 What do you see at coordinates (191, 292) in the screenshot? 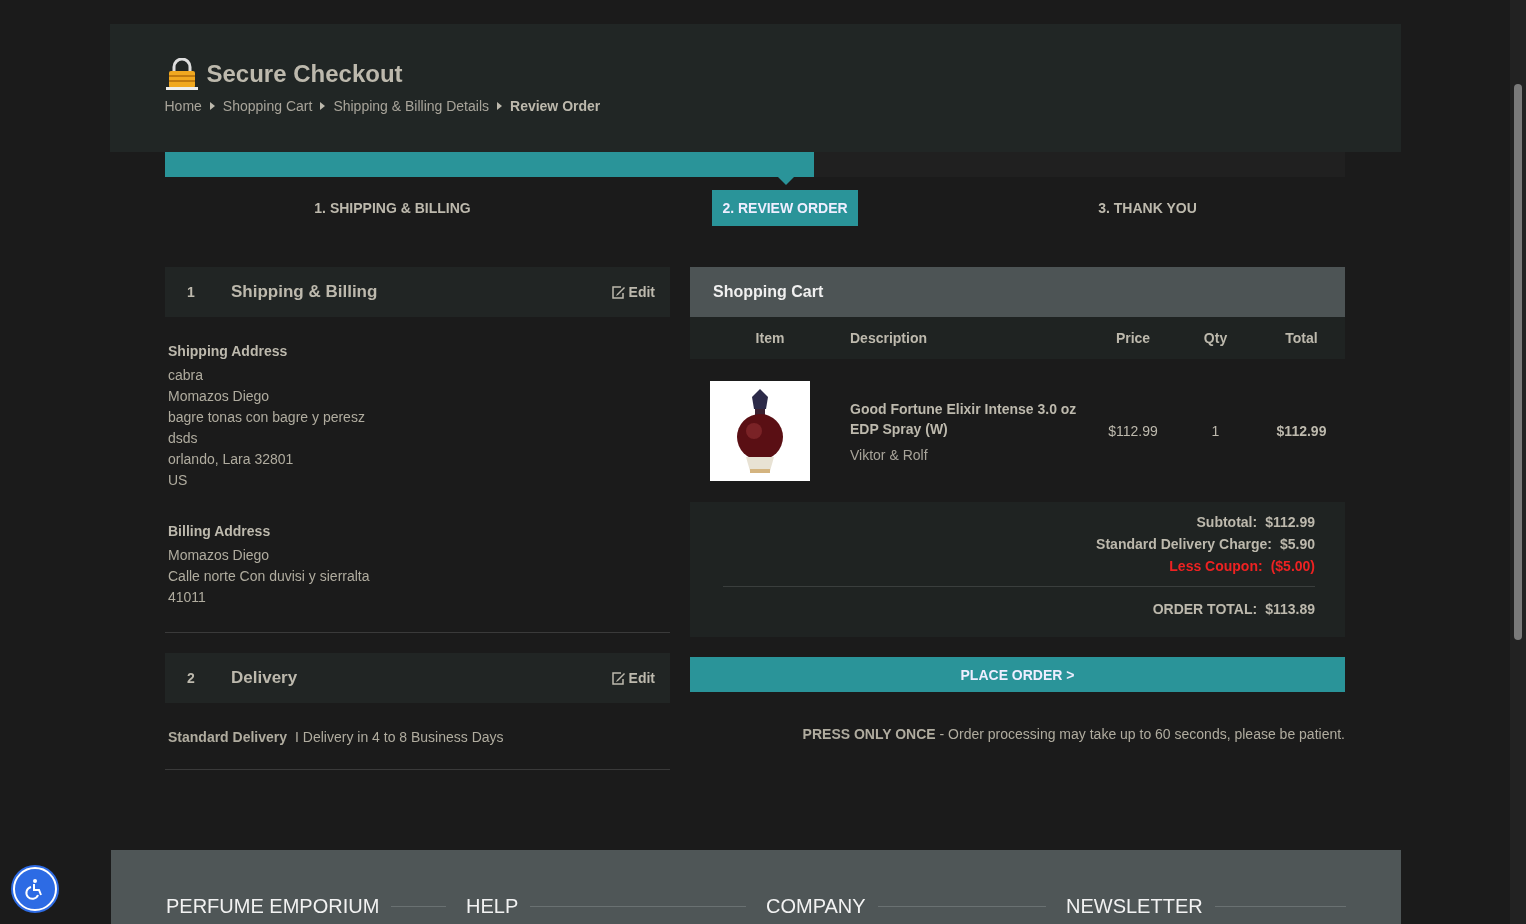
I see `section-number: 1` at bounding box center [191, 292].